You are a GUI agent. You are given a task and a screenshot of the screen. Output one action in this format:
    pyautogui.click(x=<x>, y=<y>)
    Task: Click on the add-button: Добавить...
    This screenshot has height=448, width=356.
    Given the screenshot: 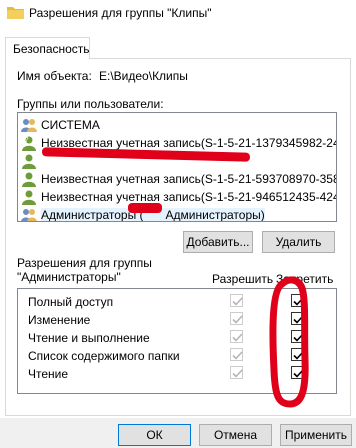 What is the action you would take?
    pyautogui.click(x=218, y=242)
    